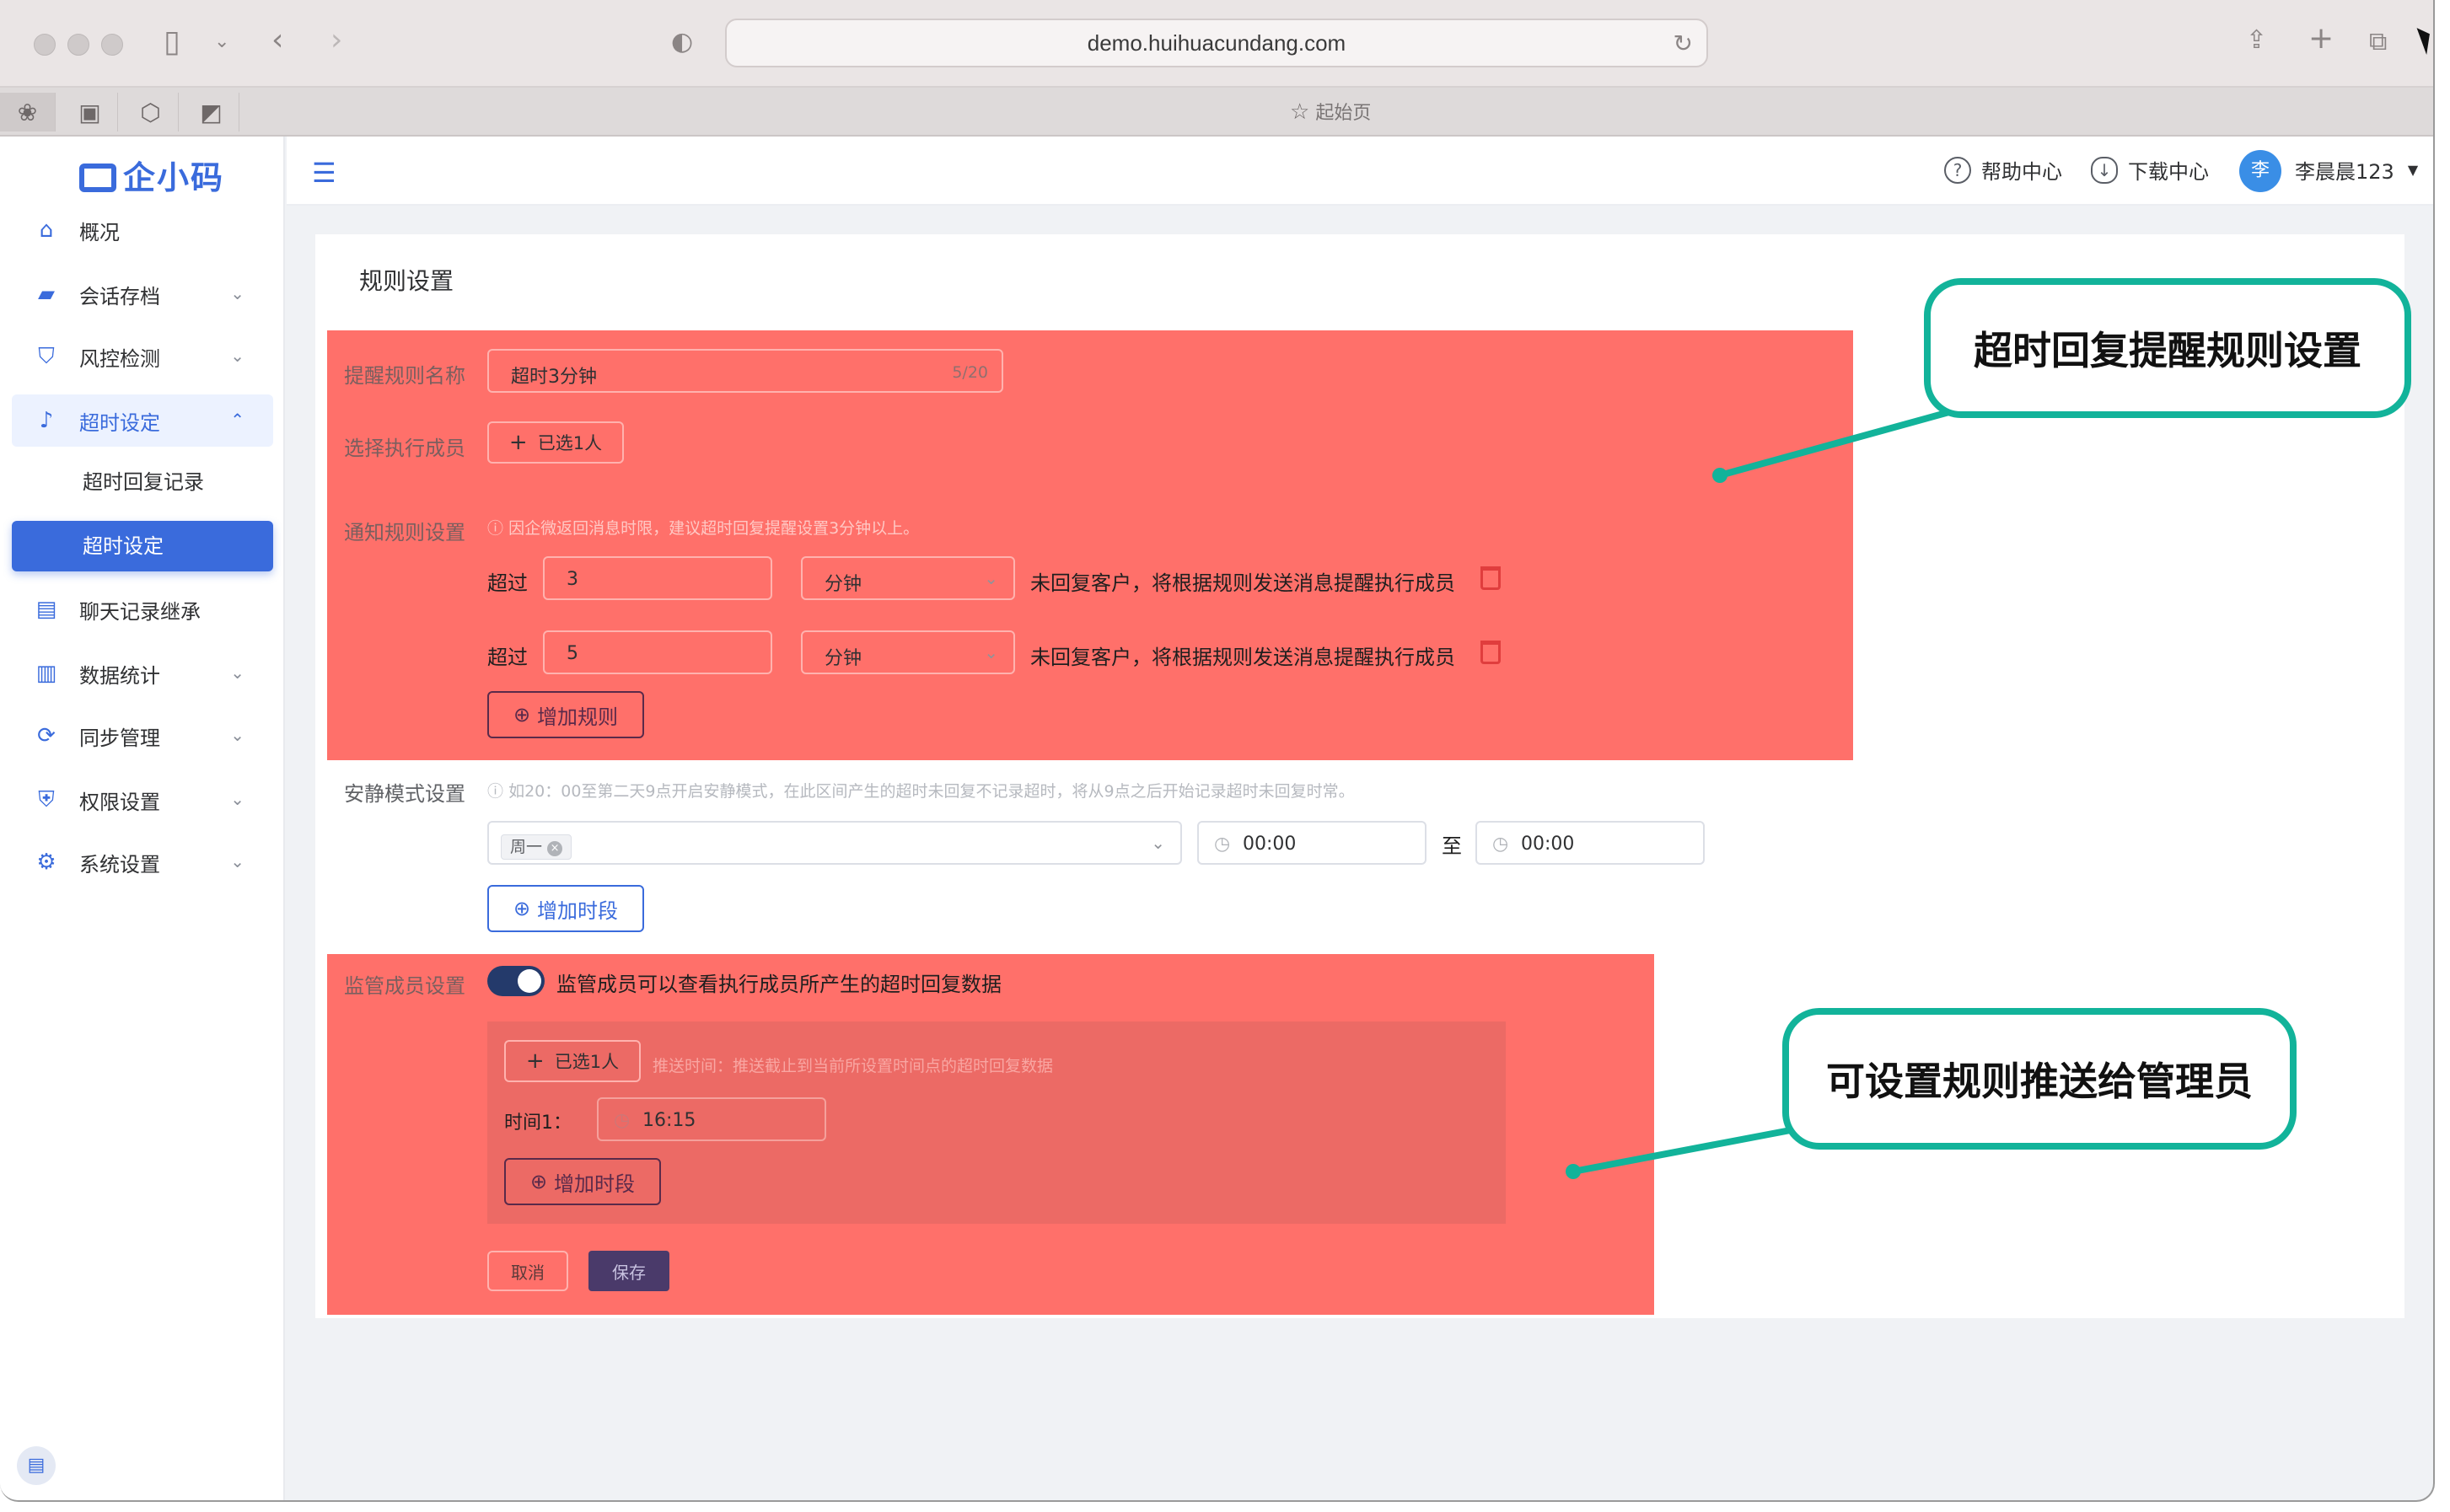 This screenshot has width=2450, height=1512. I want to click on connector-line-bottom, so click(1692, 1149).